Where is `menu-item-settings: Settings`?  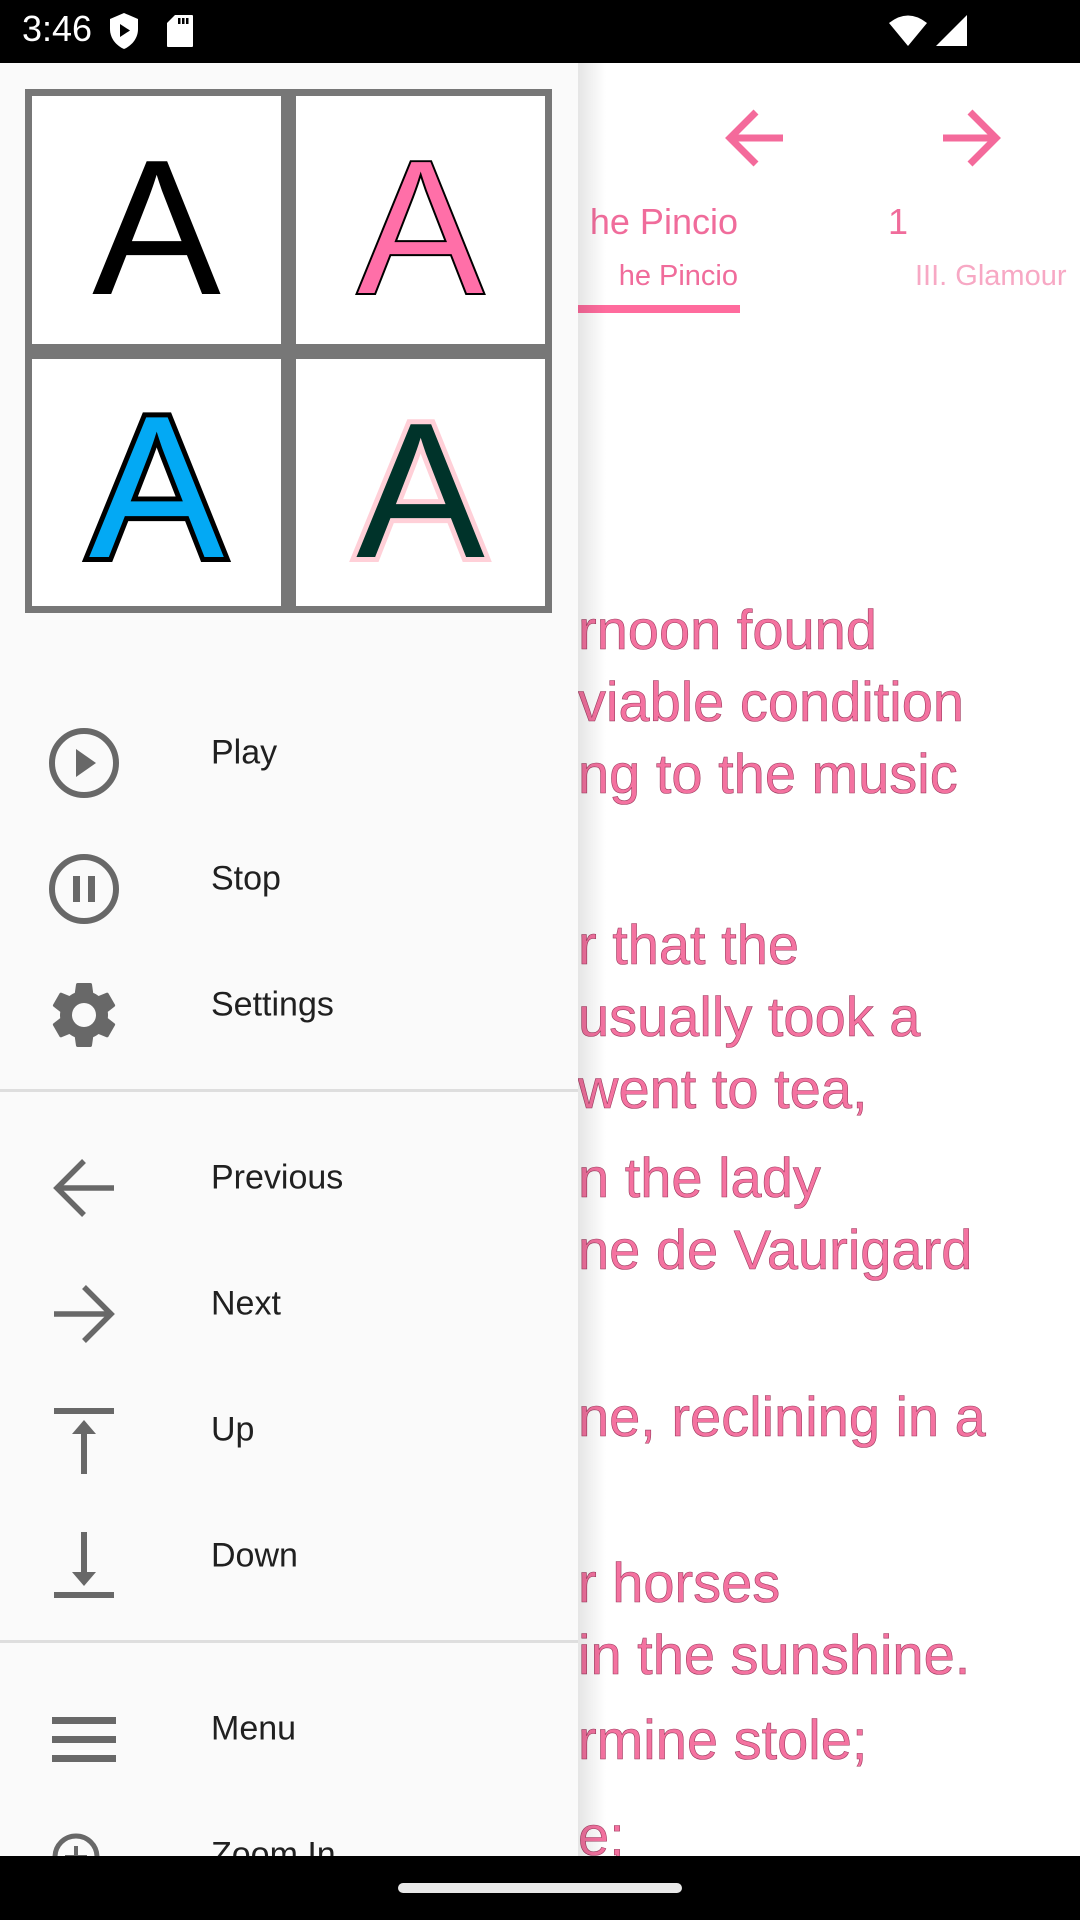 menu-item-settings: Settings is located at coordinates (289, 1005).